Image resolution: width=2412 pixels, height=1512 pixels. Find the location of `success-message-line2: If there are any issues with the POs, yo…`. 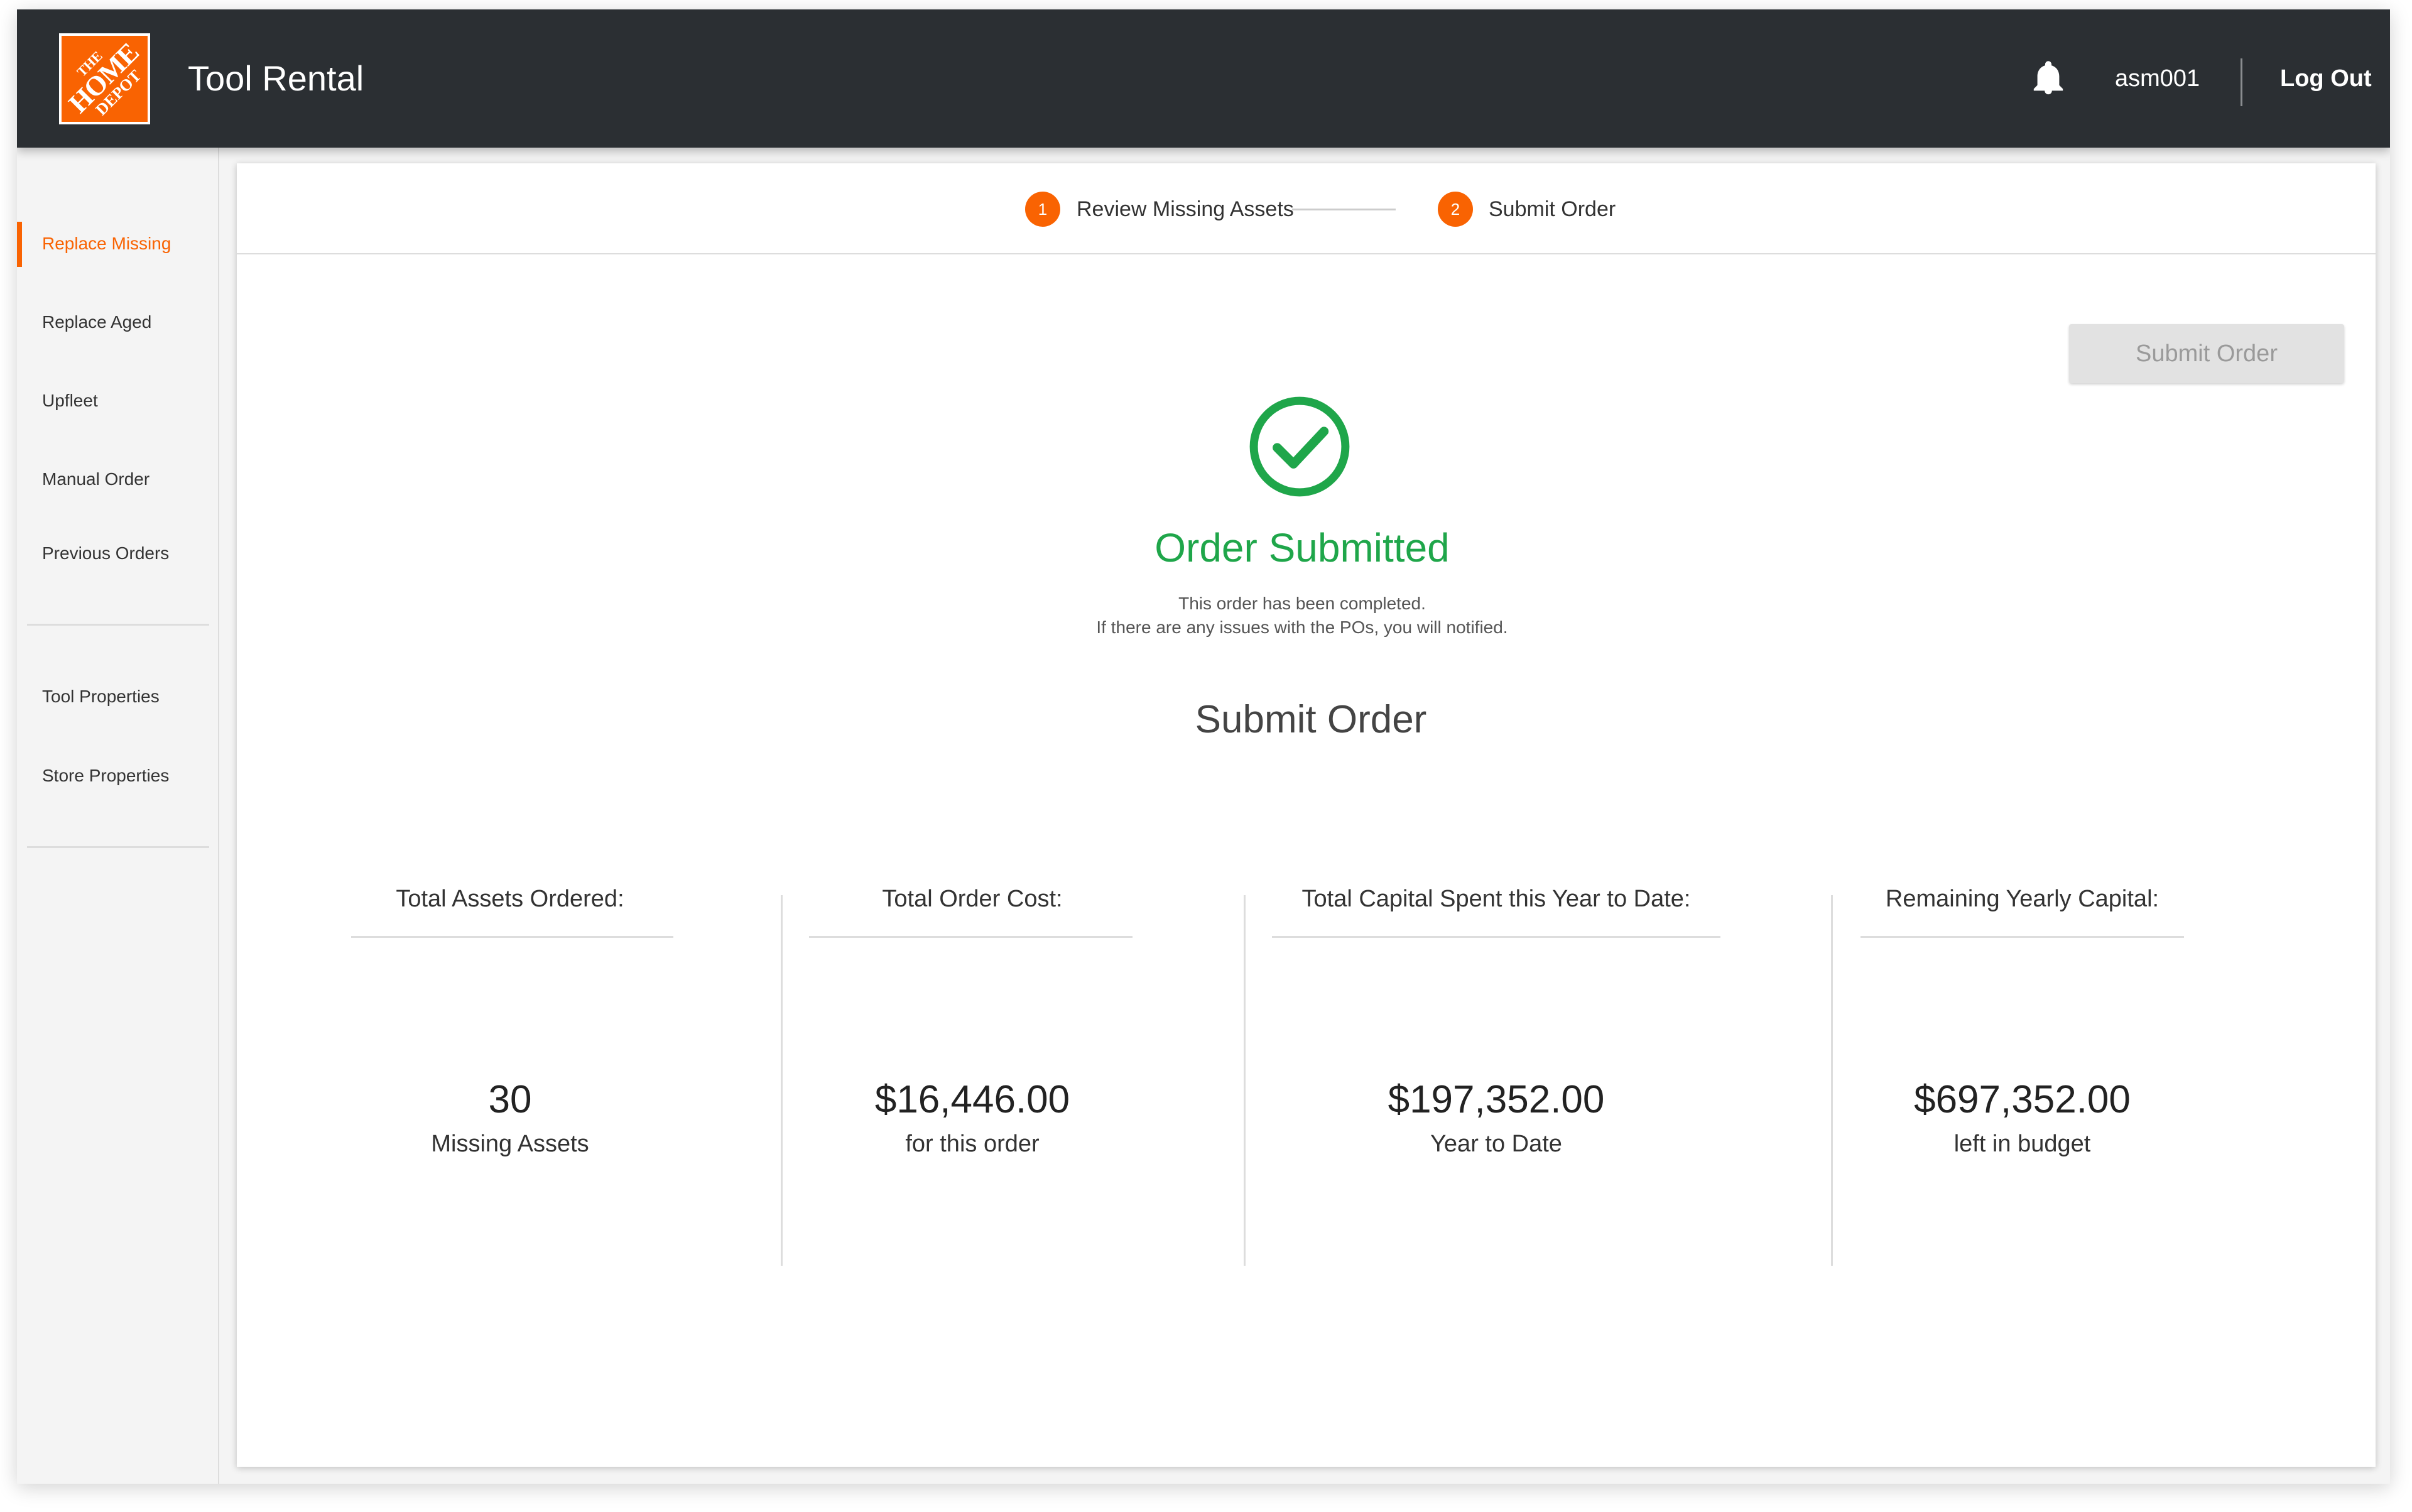

success-message-line2: If there are any issues with the POs, yo… is located at coordinates (1302, 627).